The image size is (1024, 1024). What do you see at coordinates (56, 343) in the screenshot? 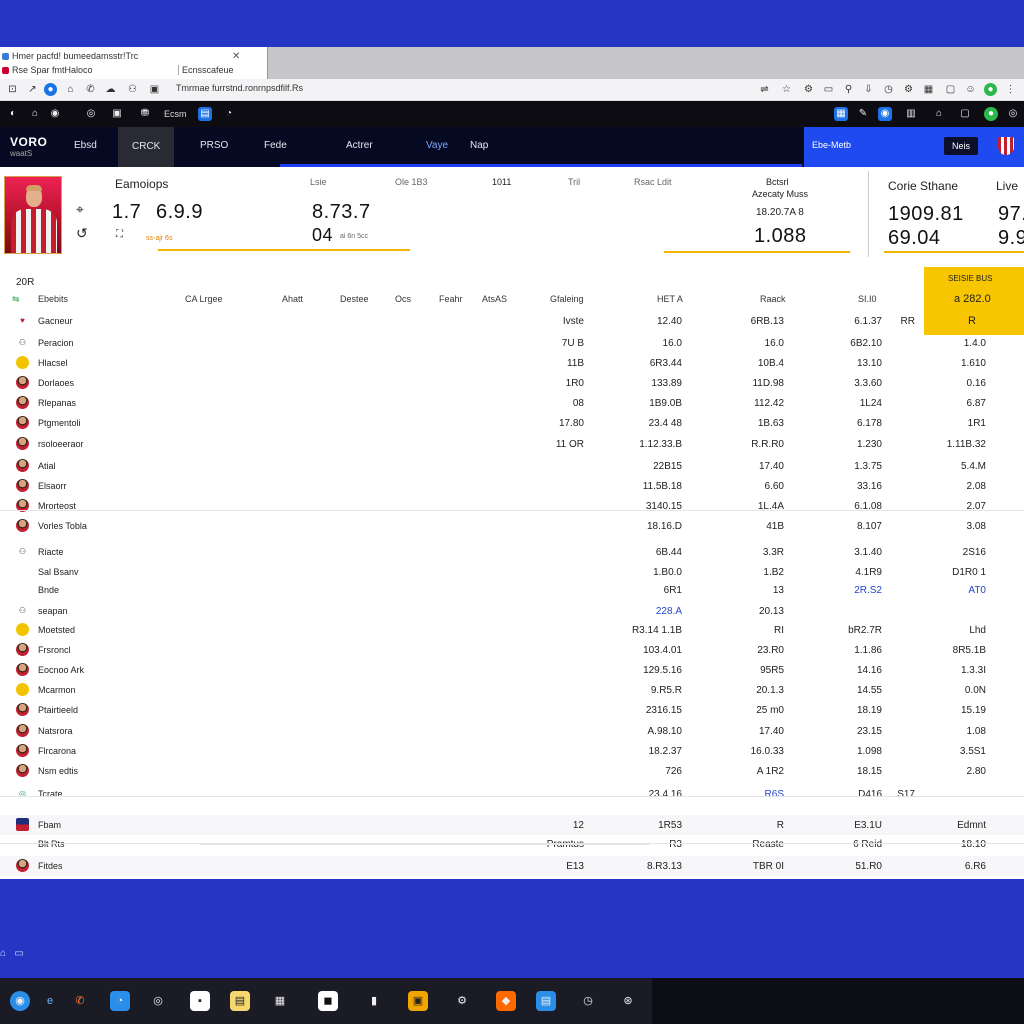
I see `row-name: Peracion` at bounding box center [56, 343].